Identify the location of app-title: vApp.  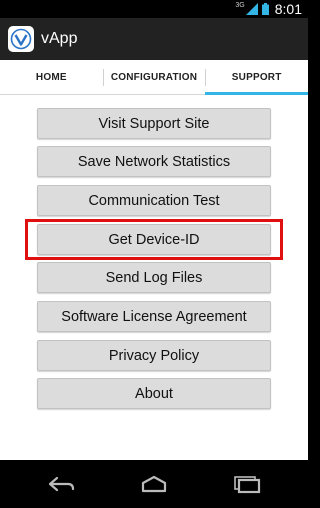
(59, 38).